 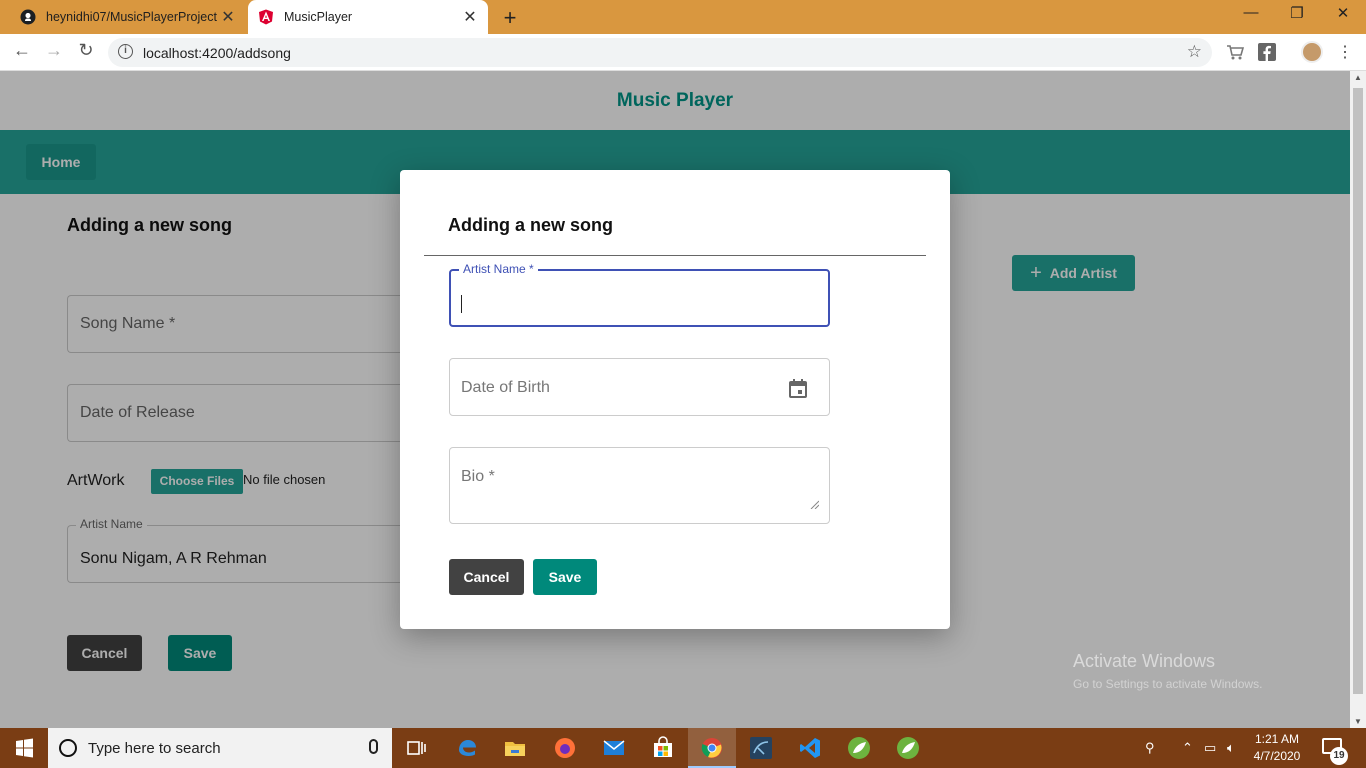 What do you see at coordinates (217, 53) in the screenshot?
I see `url-text: localhost:4200/addsong` at bounding box center [217, 53].